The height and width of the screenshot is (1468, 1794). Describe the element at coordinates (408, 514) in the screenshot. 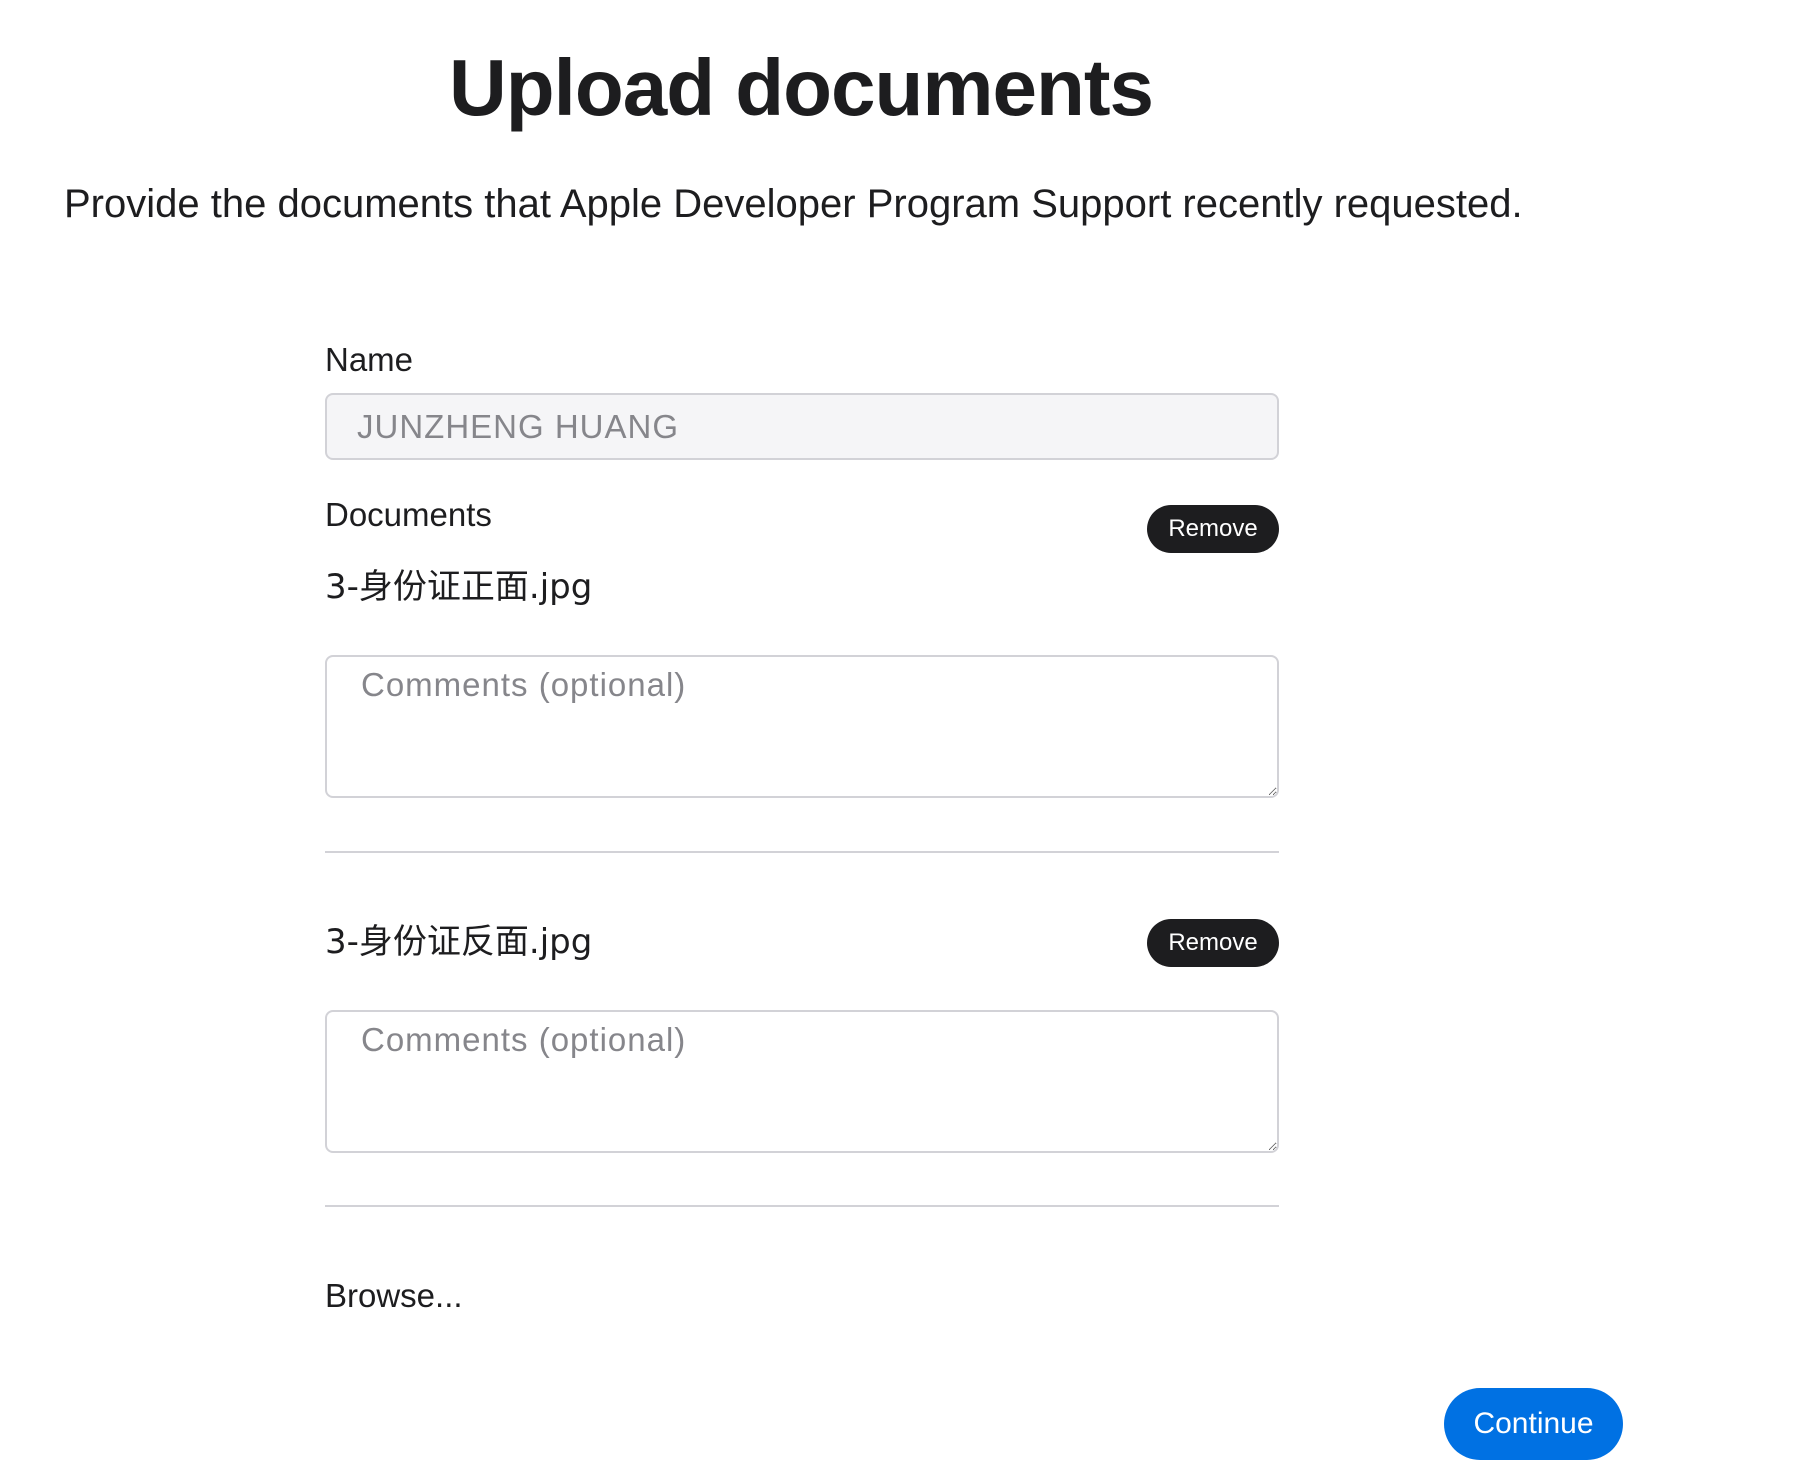

I see `documents-label: Documents` at that location.